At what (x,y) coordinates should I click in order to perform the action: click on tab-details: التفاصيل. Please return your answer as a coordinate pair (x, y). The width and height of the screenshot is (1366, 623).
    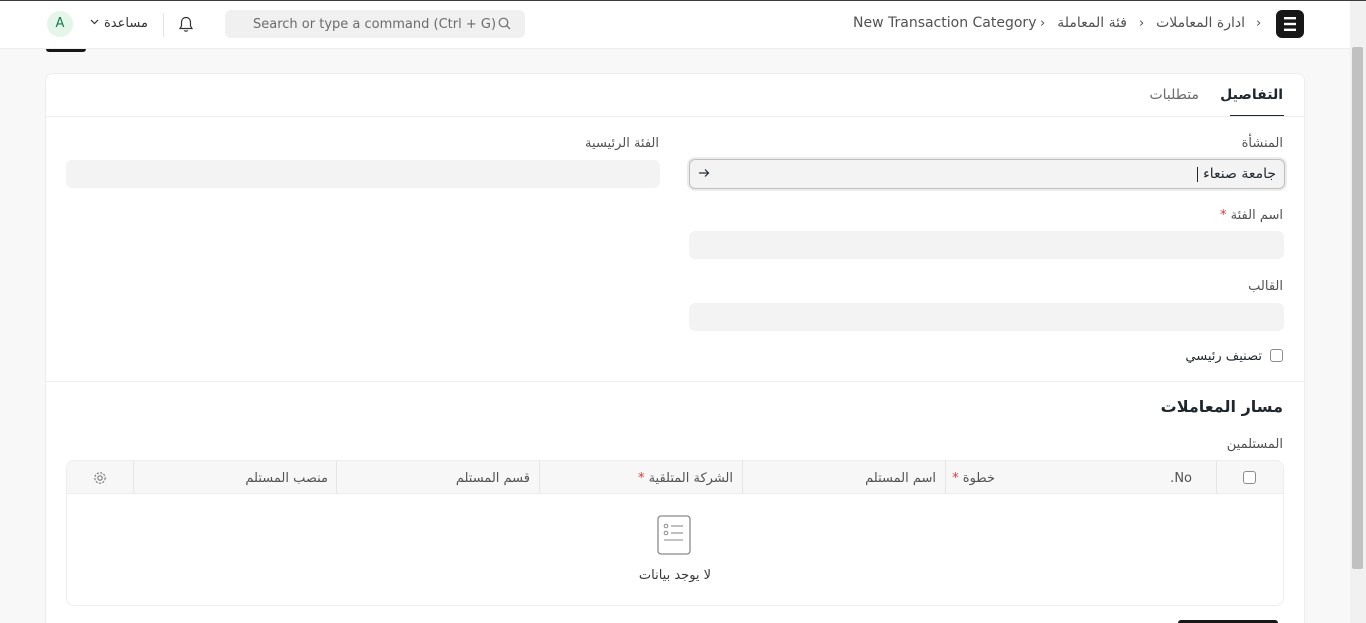
    Looking at the image, I should click on (1251, 95).